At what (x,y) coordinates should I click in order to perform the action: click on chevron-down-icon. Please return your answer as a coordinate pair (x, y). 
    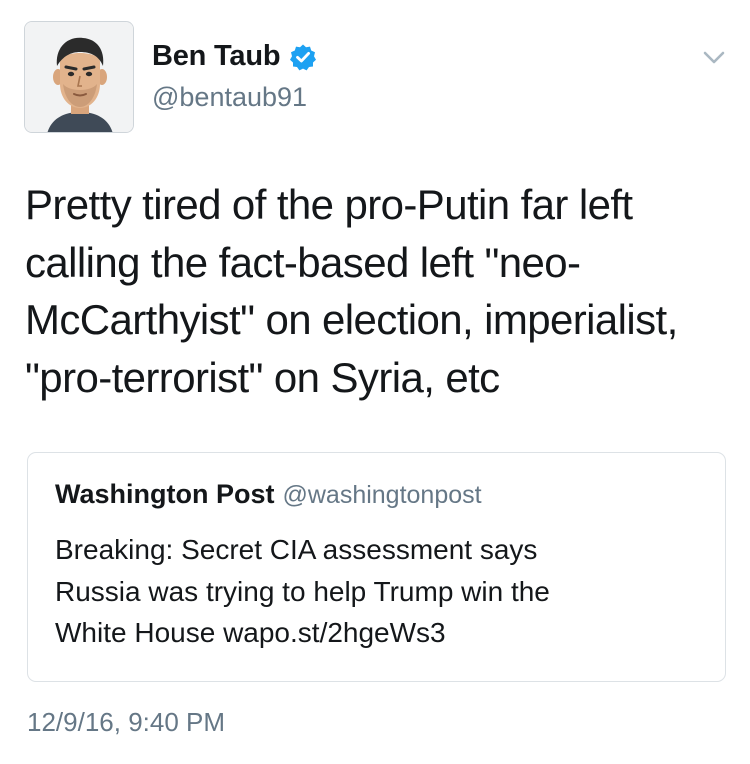
    Looking at the image, I should click on (714, 58).